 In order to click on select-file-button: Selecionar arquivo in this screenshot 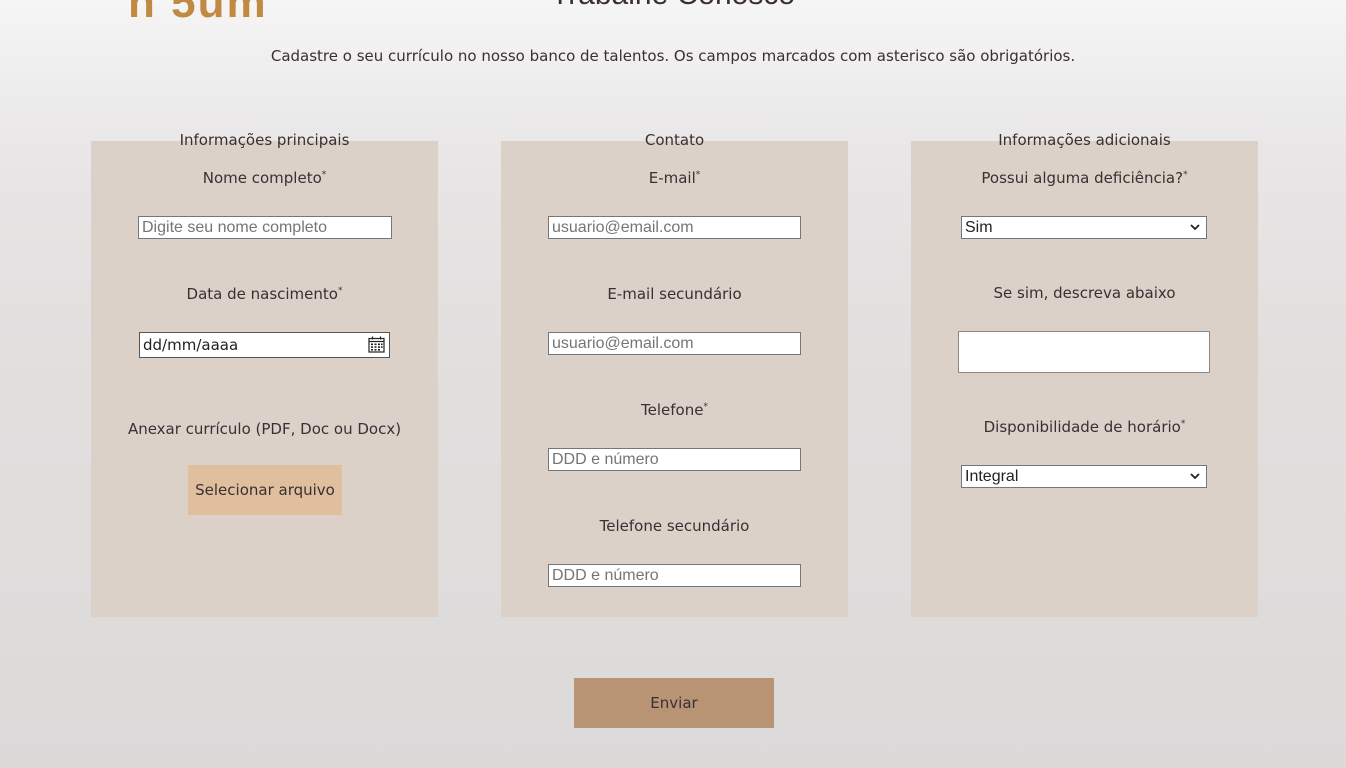, I will do `click(265, 490)`.